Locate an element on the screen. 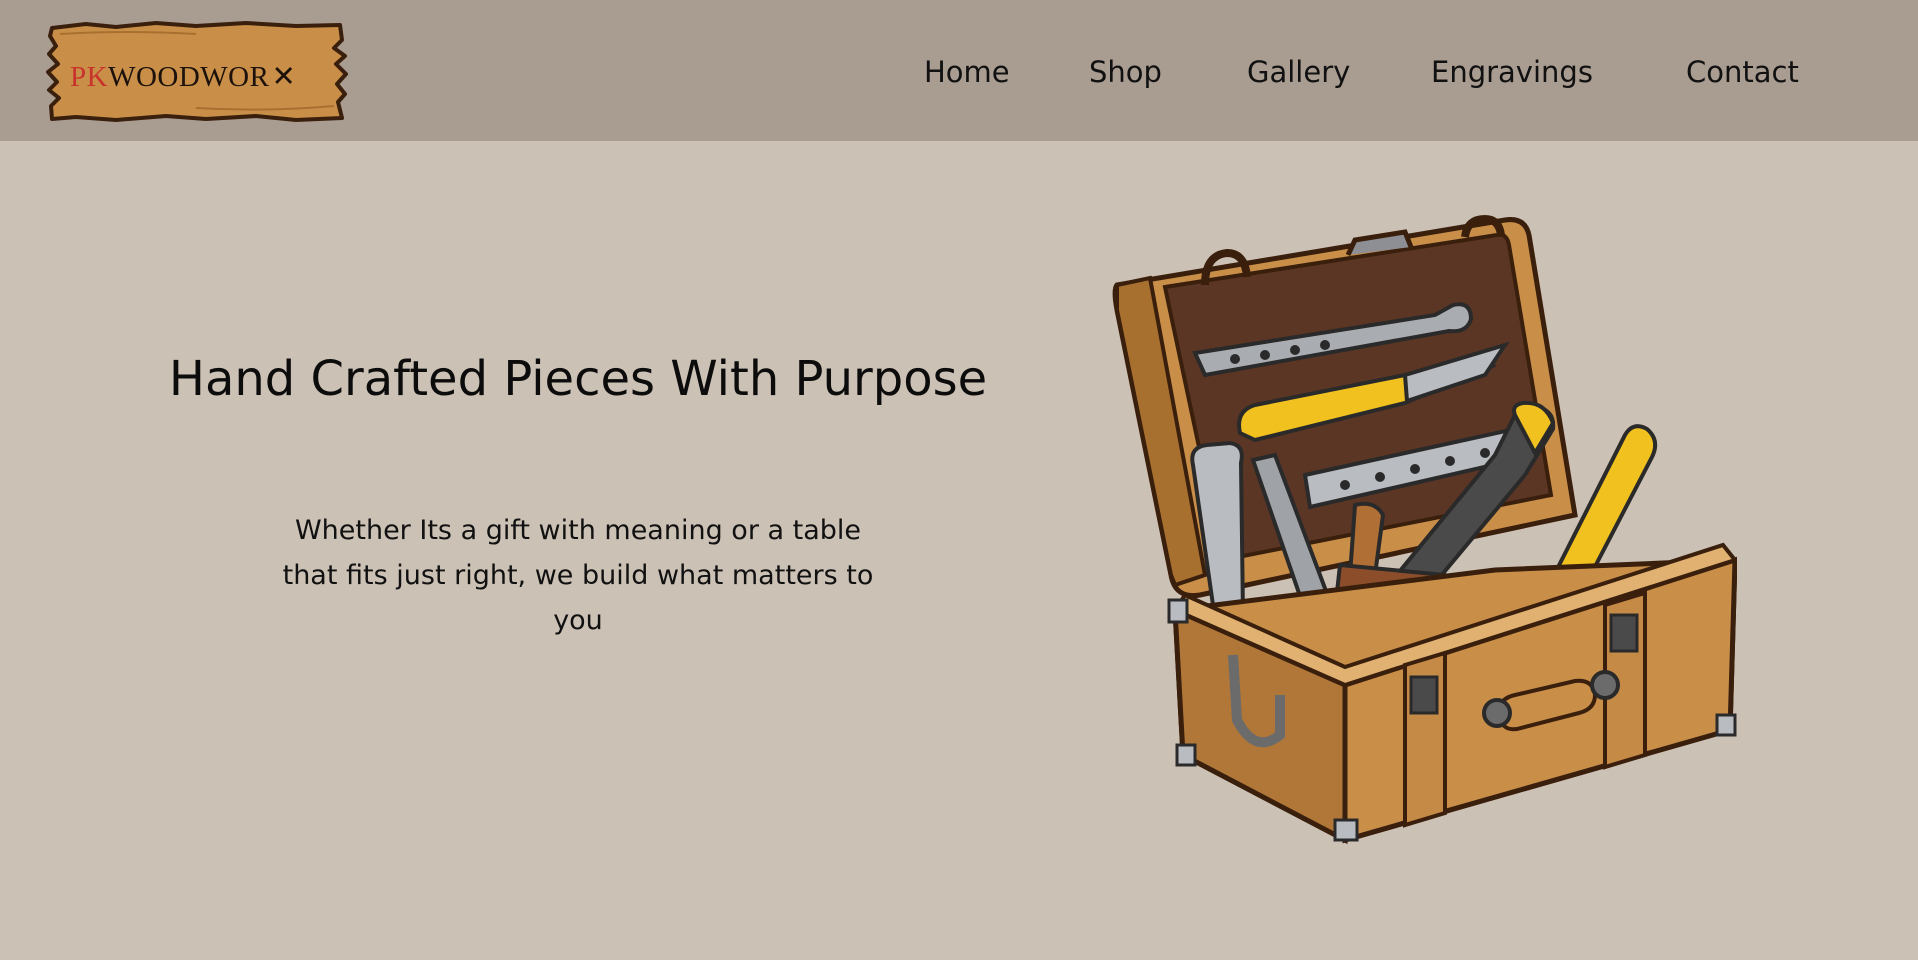 The width and height of the screenshot is (1918, 960). logo: PKWOODWOR✕ is located at coordinates (197, 72).